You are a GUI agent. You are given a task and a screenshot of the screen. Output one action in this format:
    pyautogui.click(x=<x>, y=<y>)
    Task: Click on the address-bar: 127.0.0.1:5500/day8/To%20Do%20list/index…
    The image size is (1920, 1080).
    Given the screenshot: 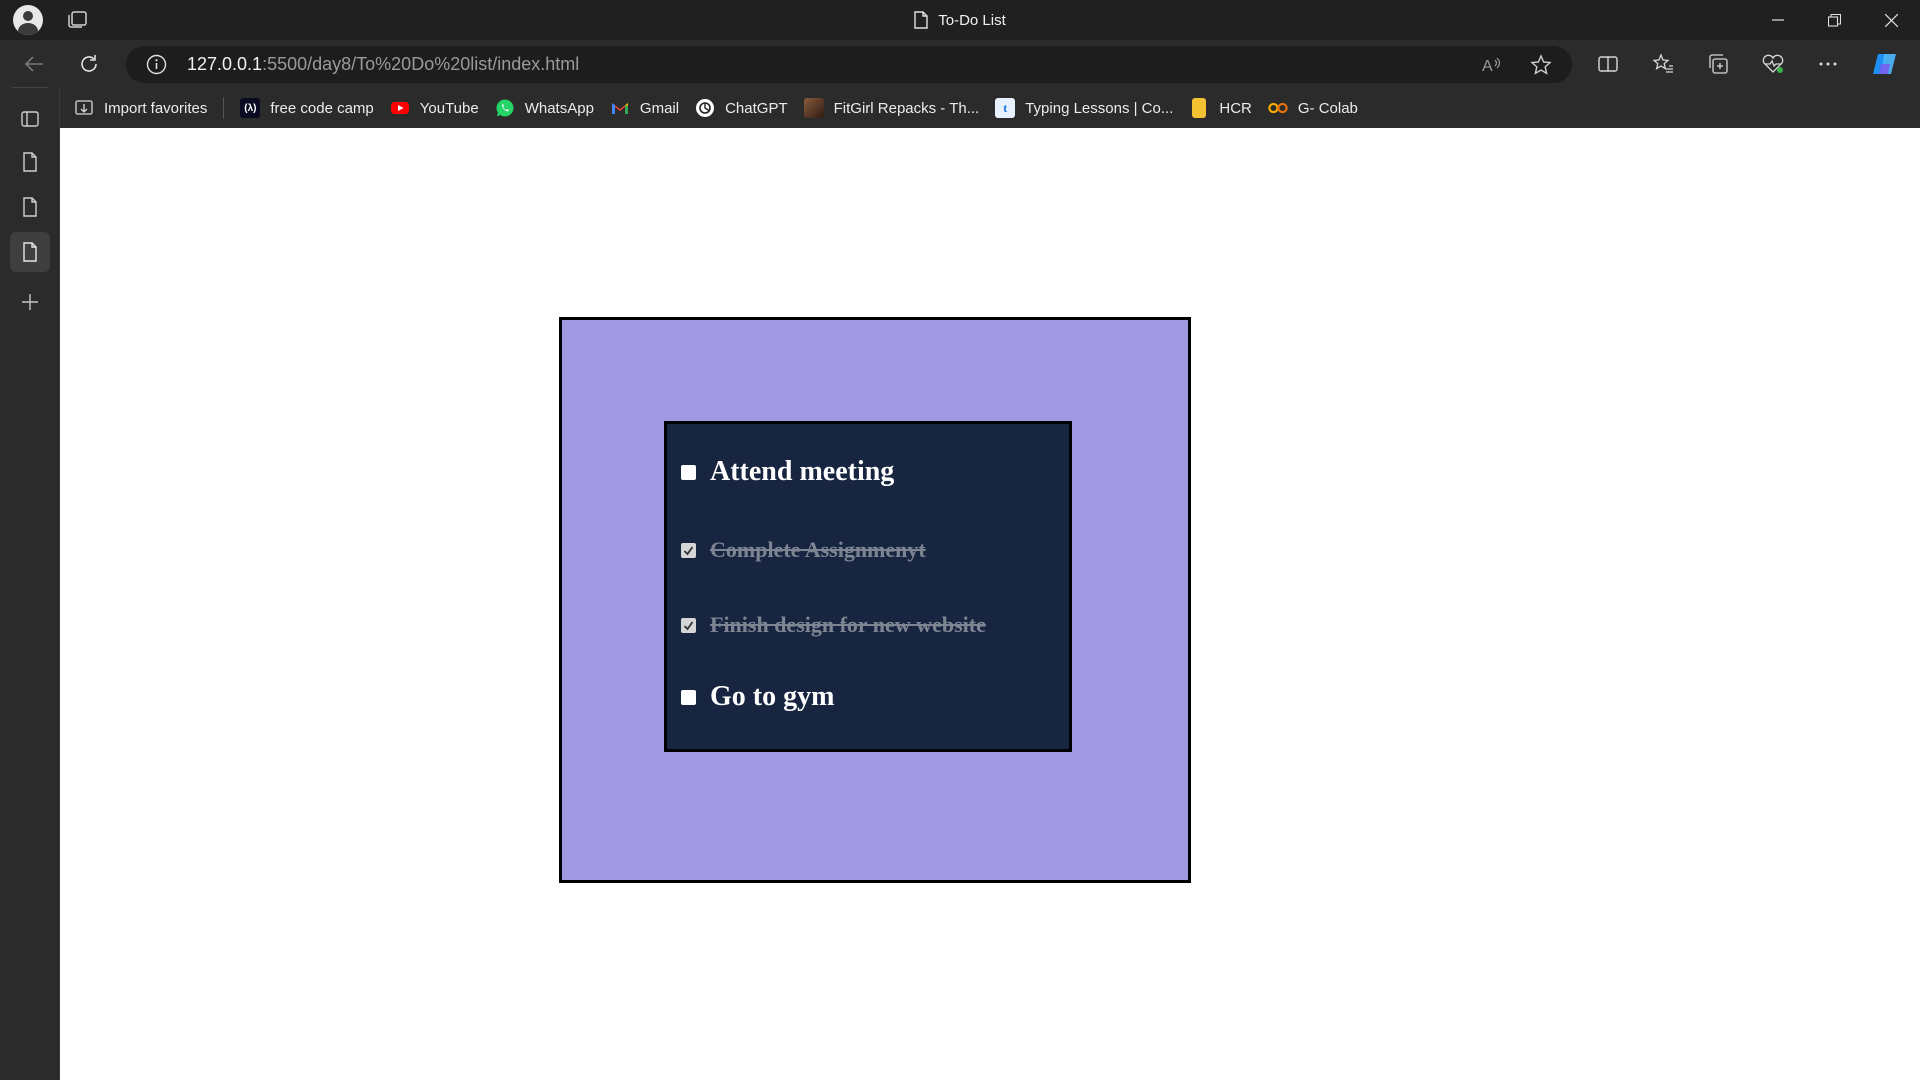 What is the action you would take?
    pyautogui.click(x=849, y=64)
    